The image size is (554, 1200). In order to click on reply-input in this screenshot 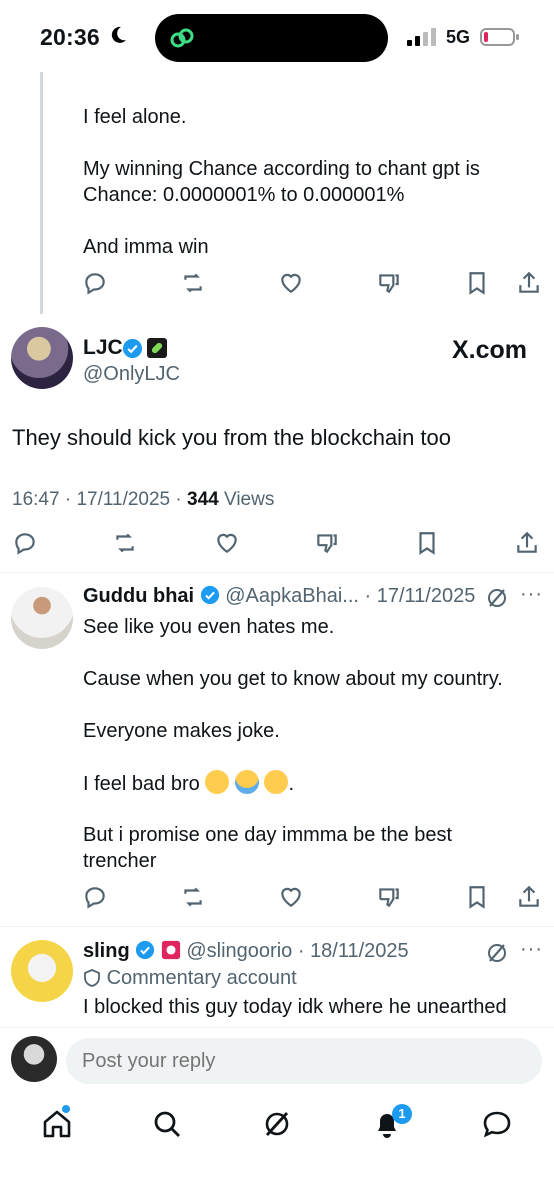, I will do `click(304, 1061)`.